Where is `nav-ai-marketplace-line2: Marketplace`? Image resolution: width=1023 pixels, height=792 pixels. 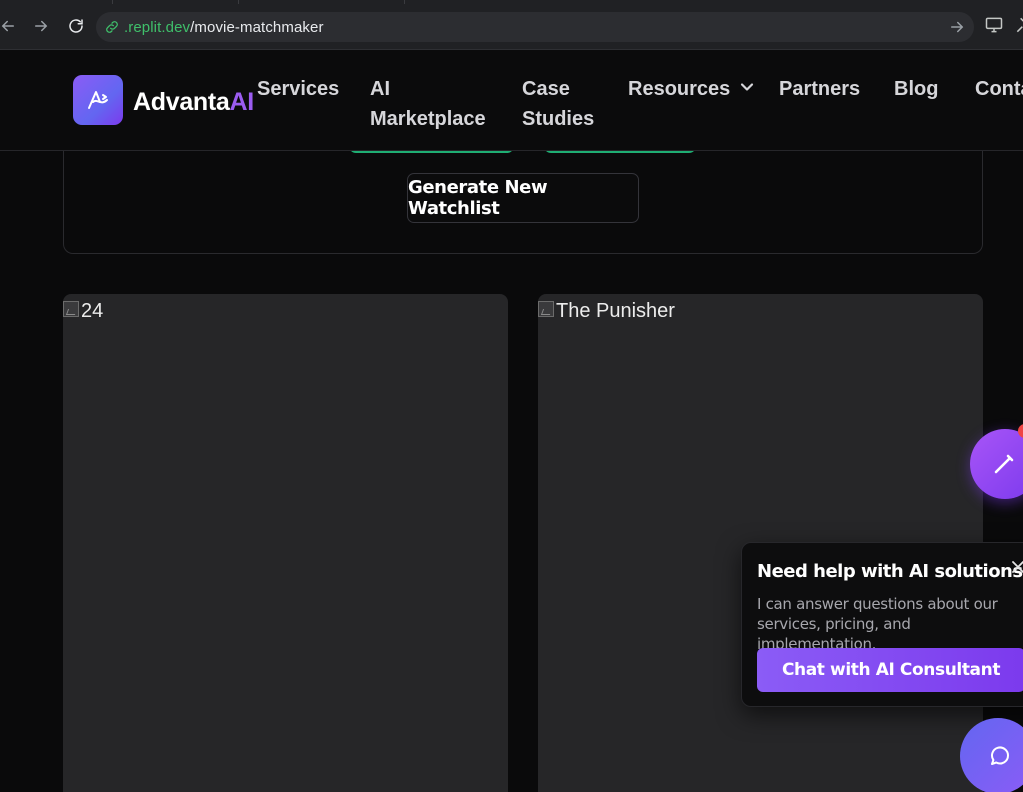
nav-ai-marketplace-line2: Marketplace is located at coordinates (428, 119).